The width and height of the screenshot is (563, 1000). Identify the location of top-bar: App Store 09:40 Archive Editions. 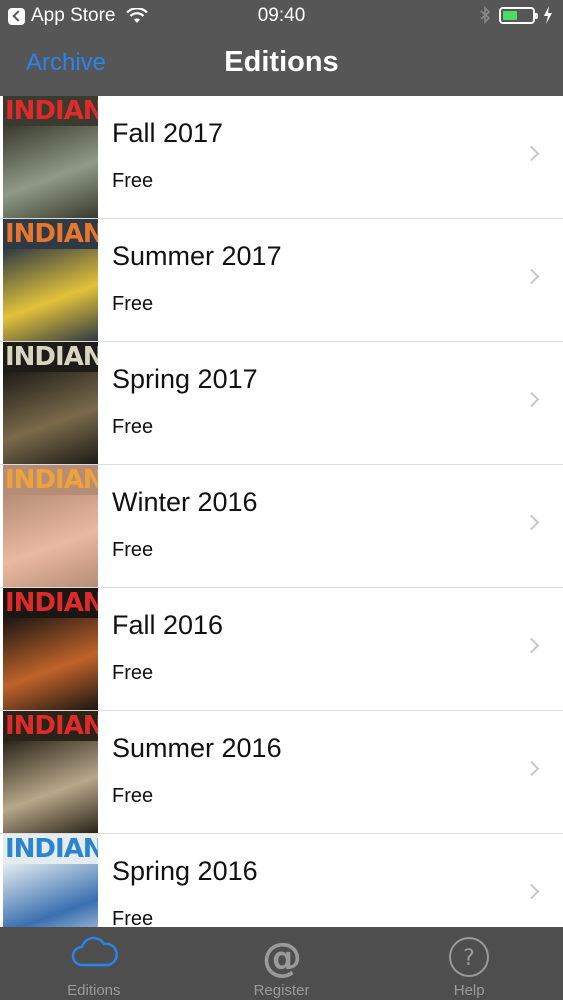
(281, 48).